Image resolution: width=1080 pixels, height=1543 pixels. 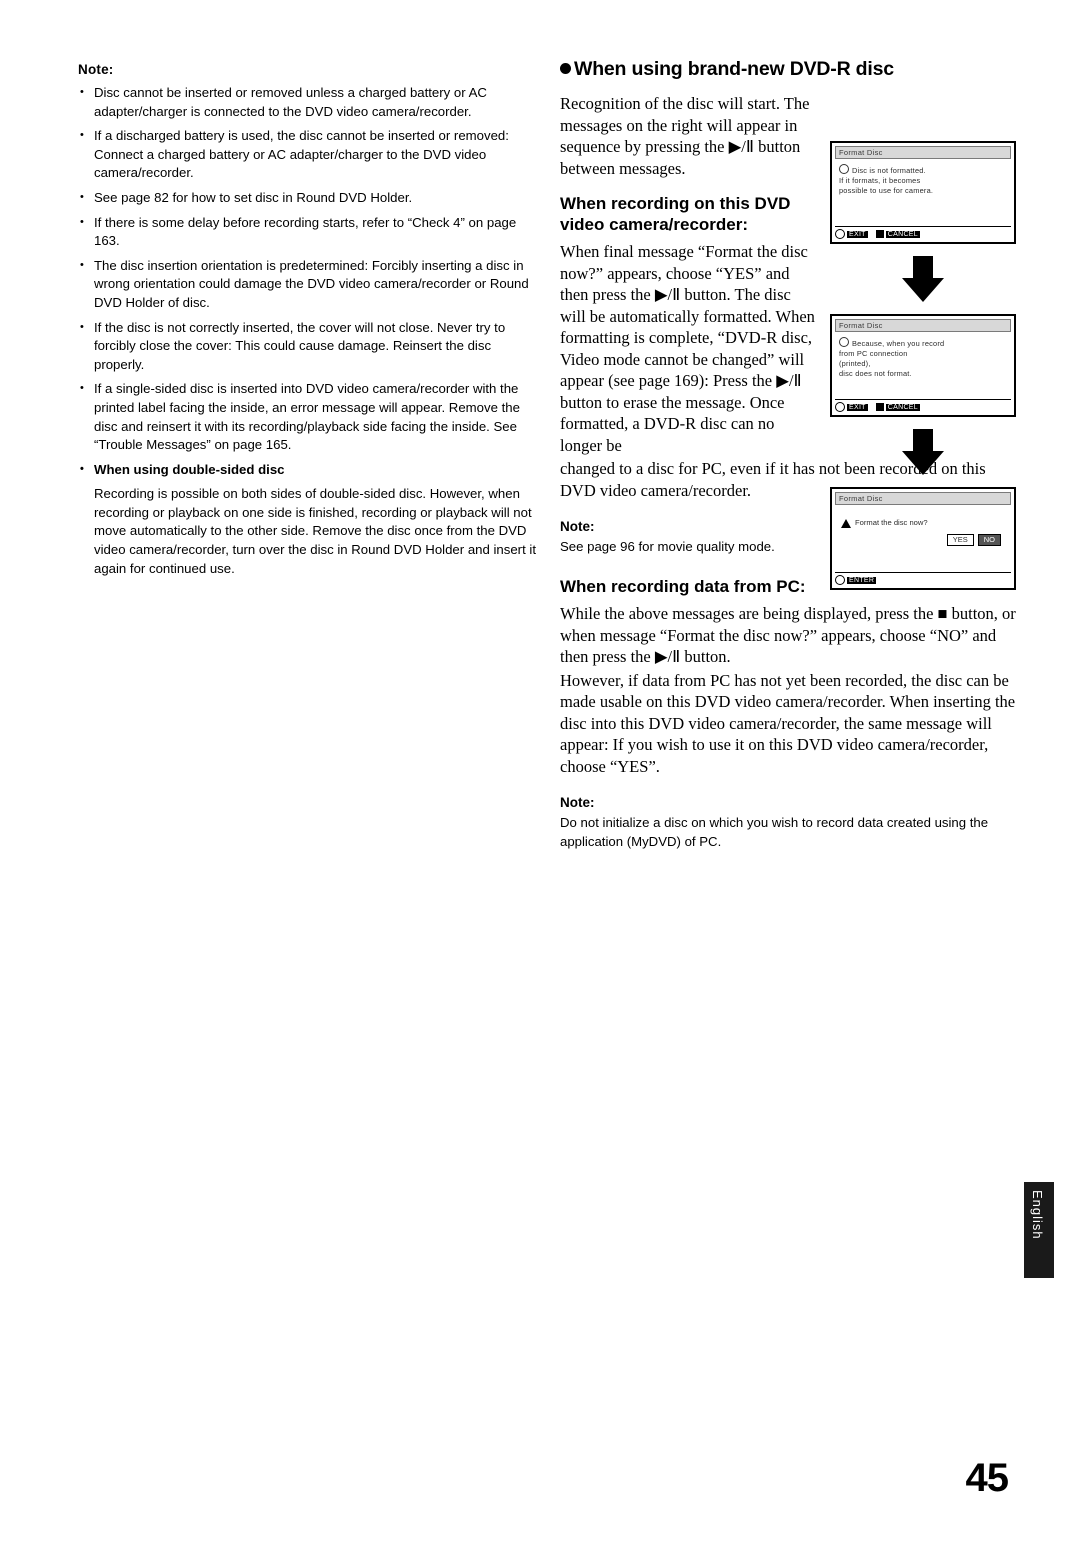 I want to click on warning-triangle-icon, so click(x=846, y=523).